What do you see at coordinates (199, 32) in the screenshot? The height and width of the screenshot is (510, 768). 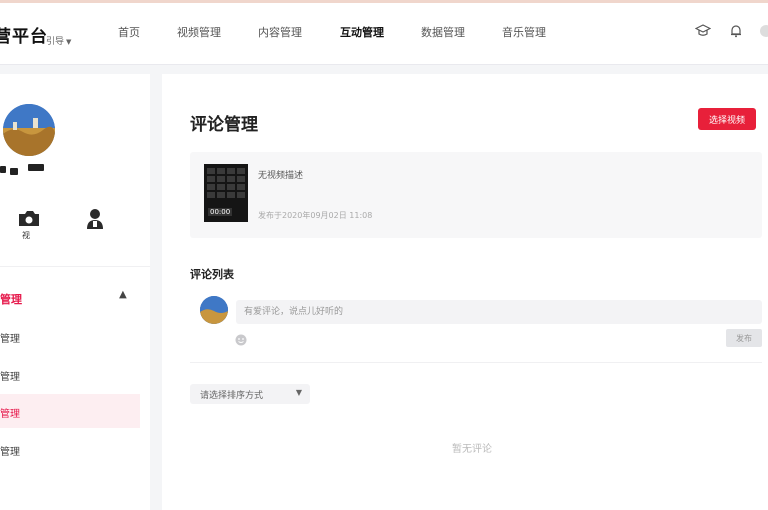 I see `nav-video-management: 视频管理` at bounding box center [199, 32].